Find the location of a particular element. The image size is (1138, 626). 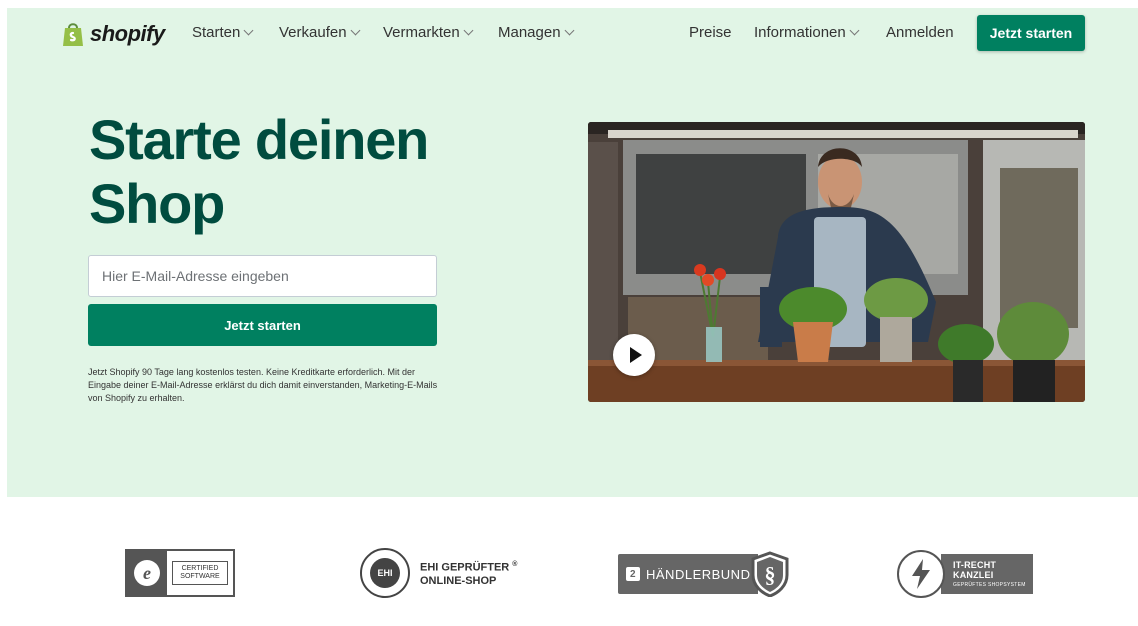

svg-text: e is located at coordinates (147, 573).